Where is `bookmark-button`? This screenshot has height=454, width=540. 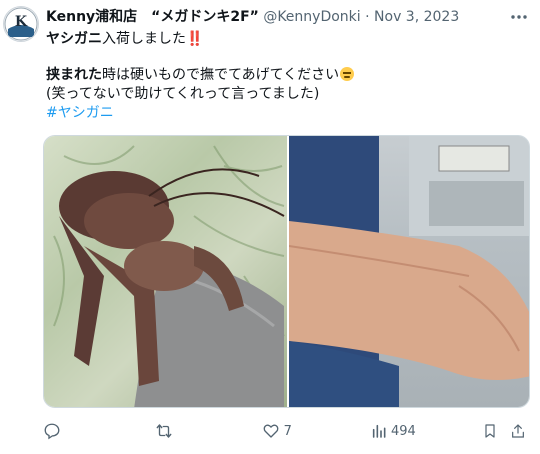 bookmark-button is located at coordinates (496, 431).